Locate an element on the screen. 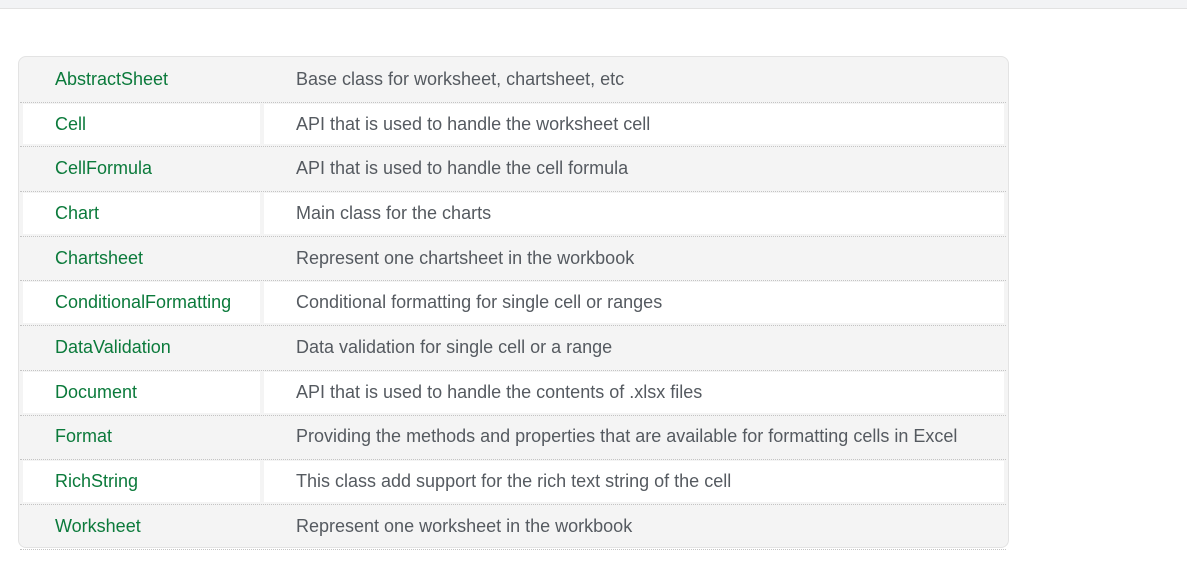 This screenshot has width=1187, height=563. class-name-link: AbstractSheet is located at coordinates (141, 79).